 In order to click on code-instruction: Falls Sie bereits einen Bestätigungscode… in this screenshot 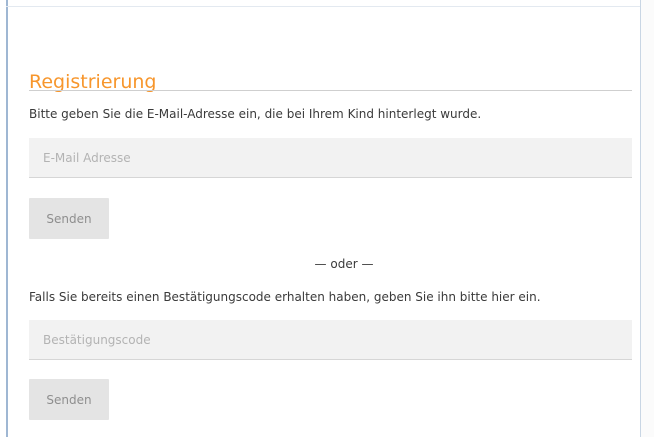, I will do `click(285, 297)`.